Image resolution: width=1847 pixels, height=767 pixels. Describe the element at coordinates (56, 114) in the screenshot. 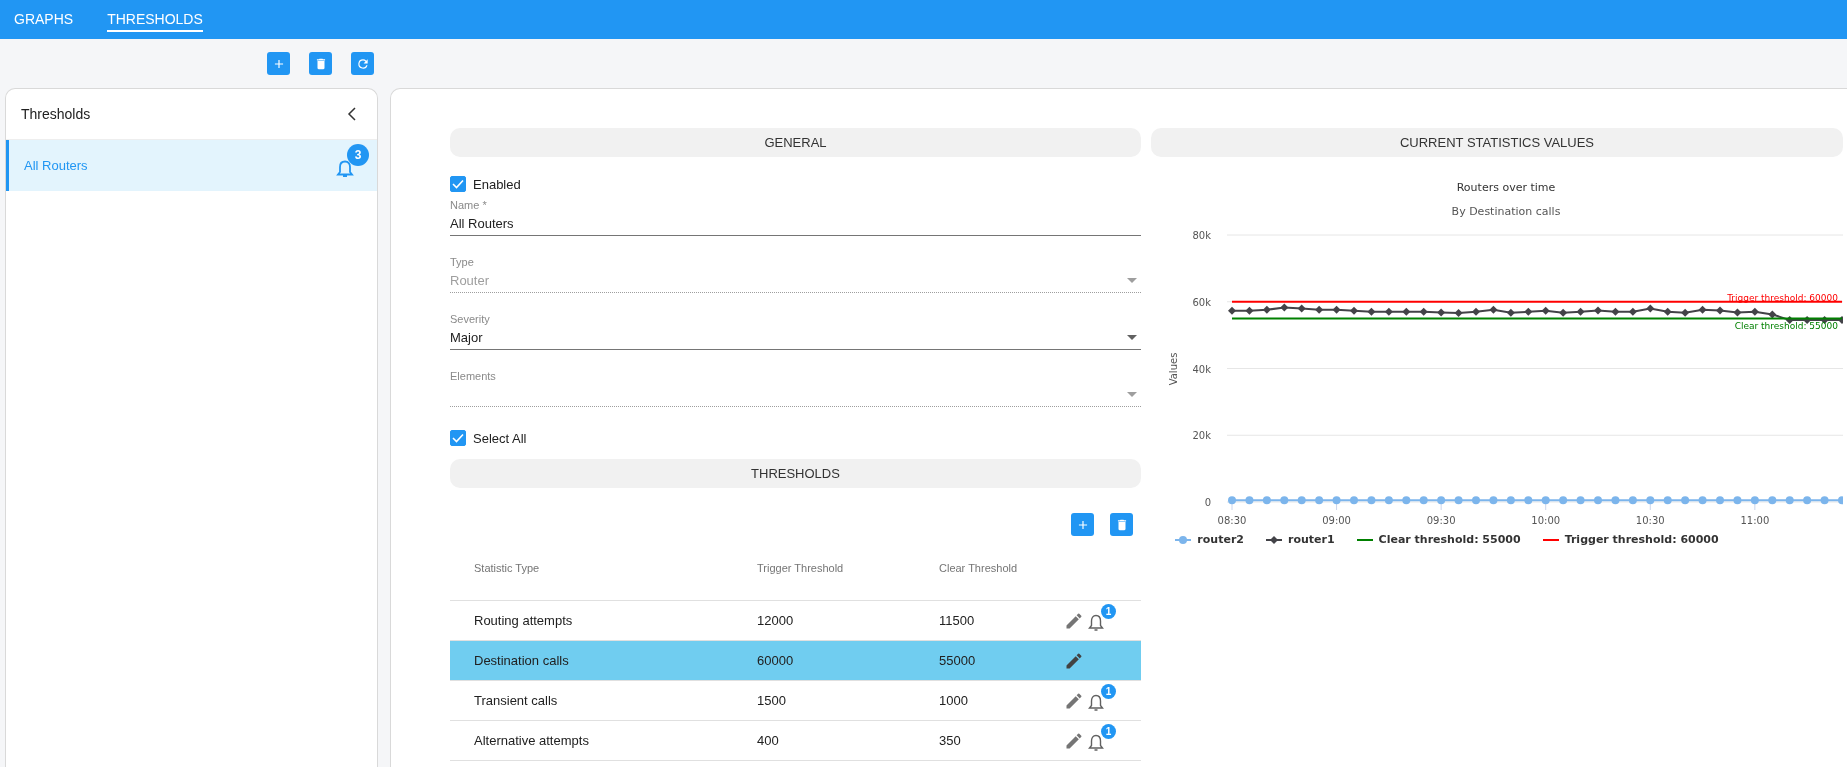

I see `sidebar-title: Thresholds` at that location.